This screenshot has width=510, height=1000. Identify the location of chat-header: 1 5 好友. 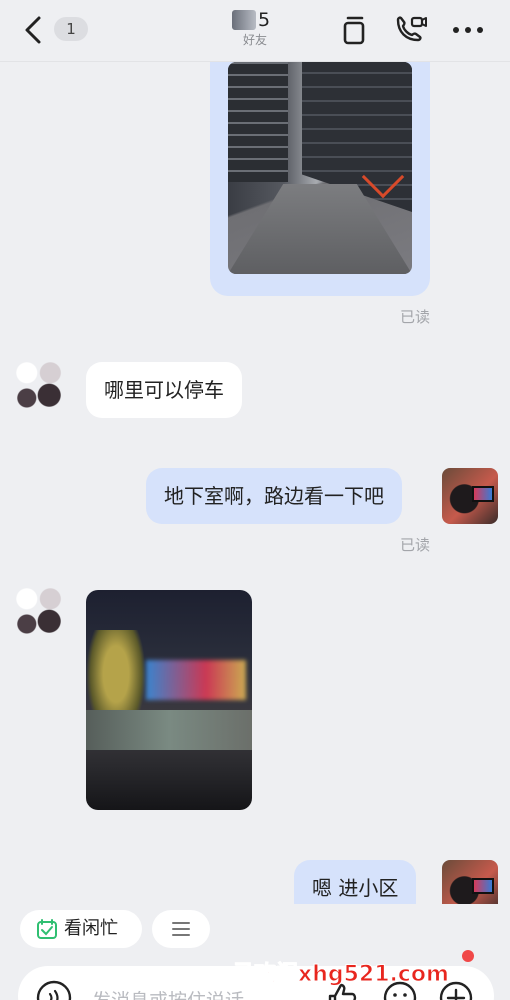
(255, 31).